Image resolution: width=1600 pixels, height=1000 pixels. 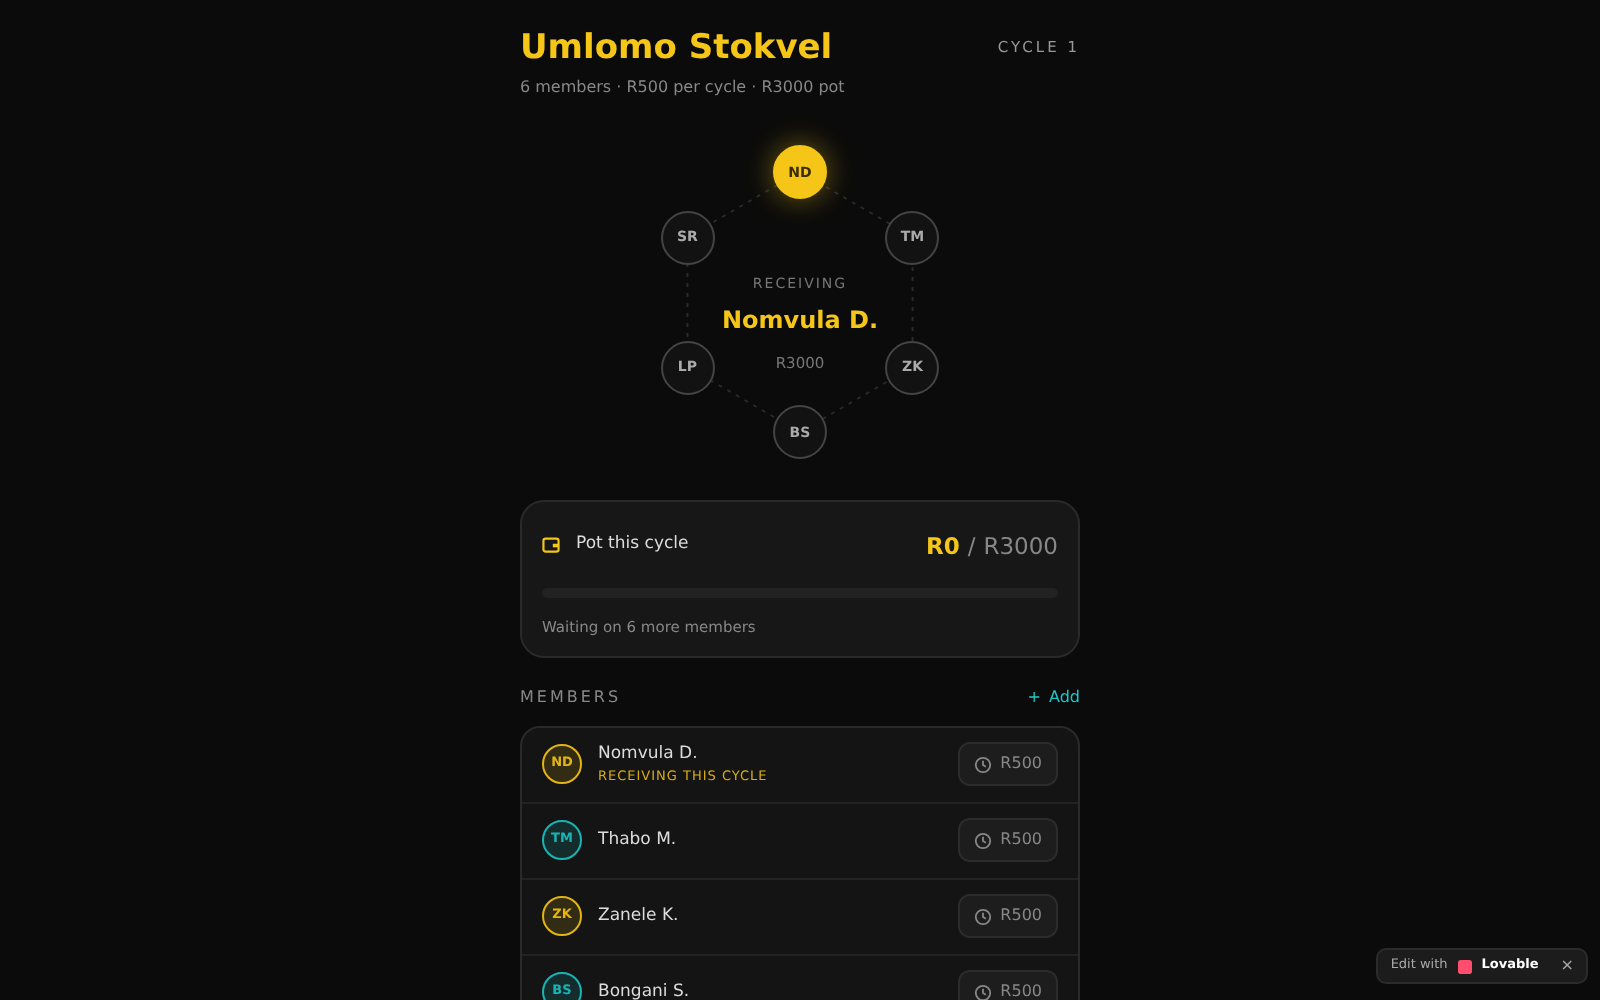 I want to click on member-name: Nomvula D., so click(x=649, y=754).